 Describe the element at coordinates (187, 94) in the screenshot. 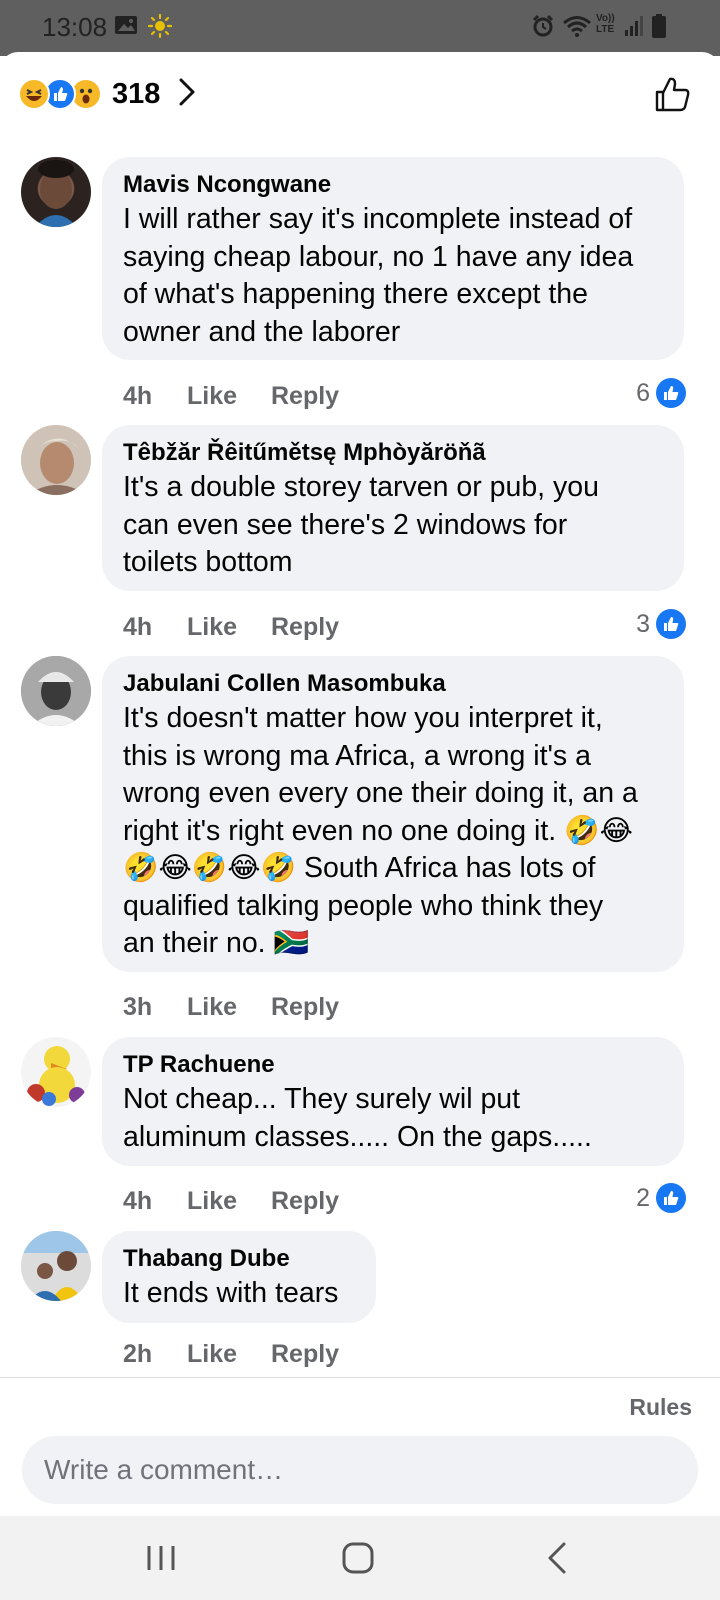

I see `chevron-right-icon` at that location.